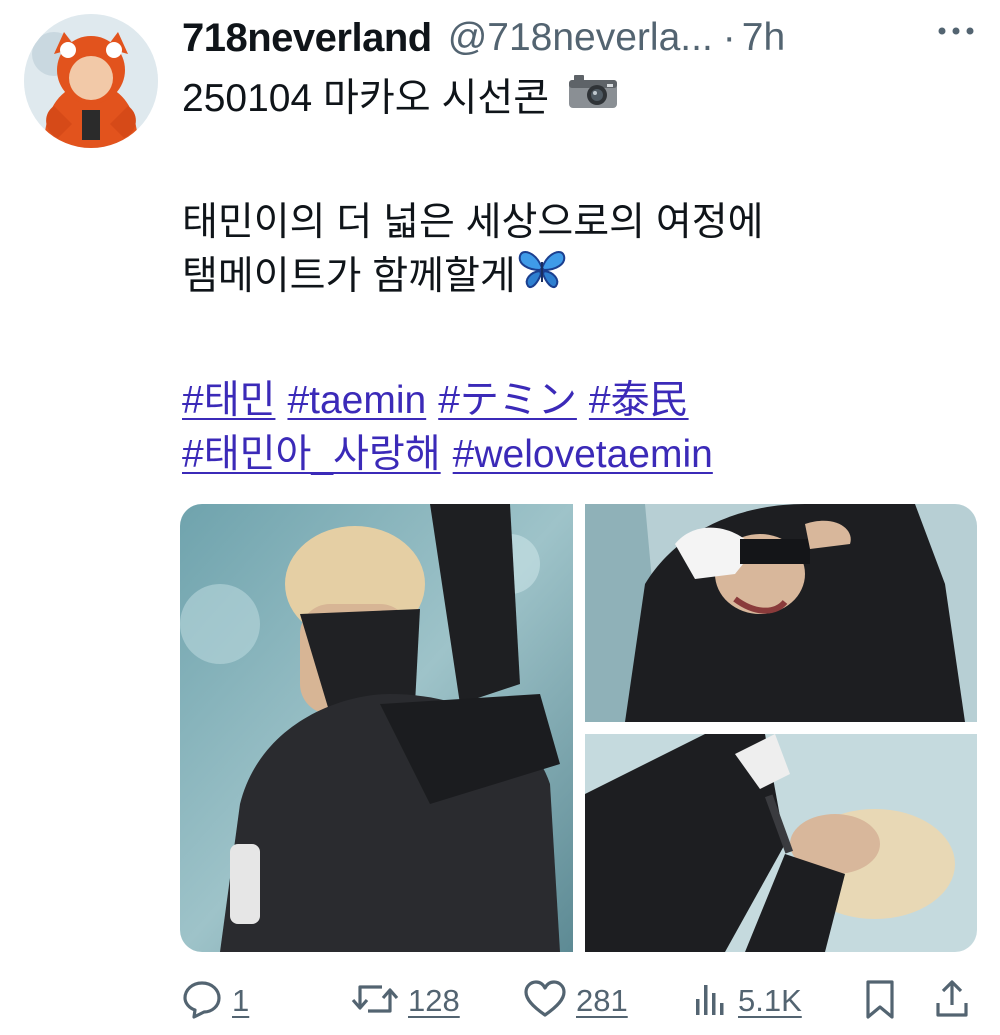  What do you see at coordinates (507, 401) in the screenshot?
I see `hashtag-link: #テミン` at bounding box center [507, 401].